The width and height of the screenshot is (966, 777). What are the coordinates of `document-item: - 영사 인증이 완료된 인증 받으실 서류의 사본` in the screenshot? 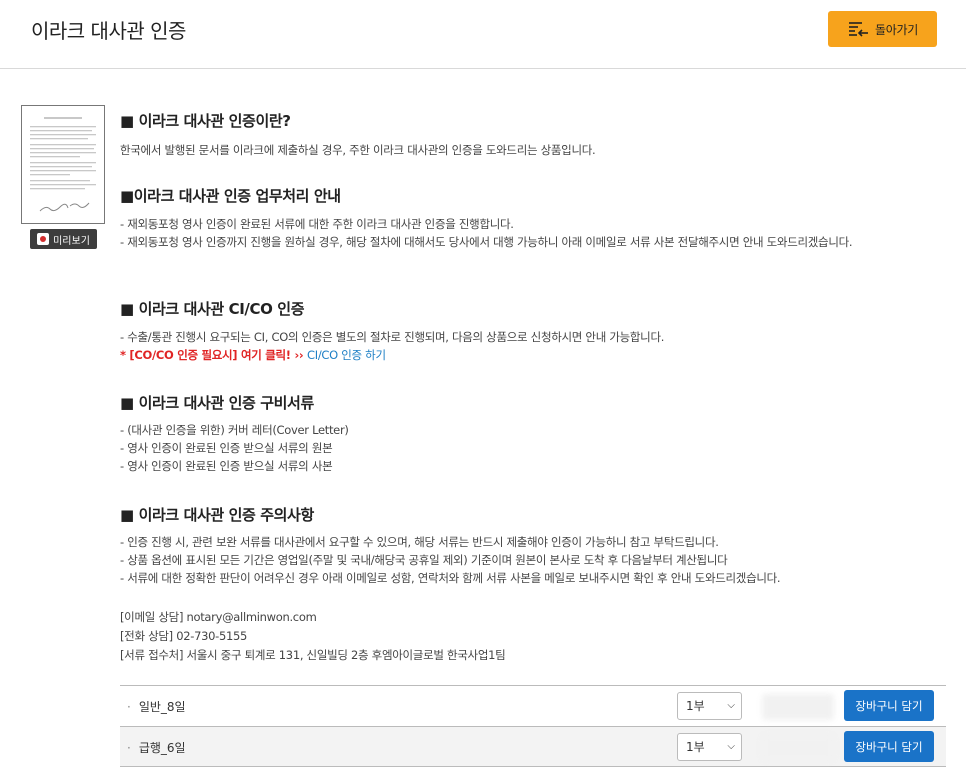 It's located at (226, 466).